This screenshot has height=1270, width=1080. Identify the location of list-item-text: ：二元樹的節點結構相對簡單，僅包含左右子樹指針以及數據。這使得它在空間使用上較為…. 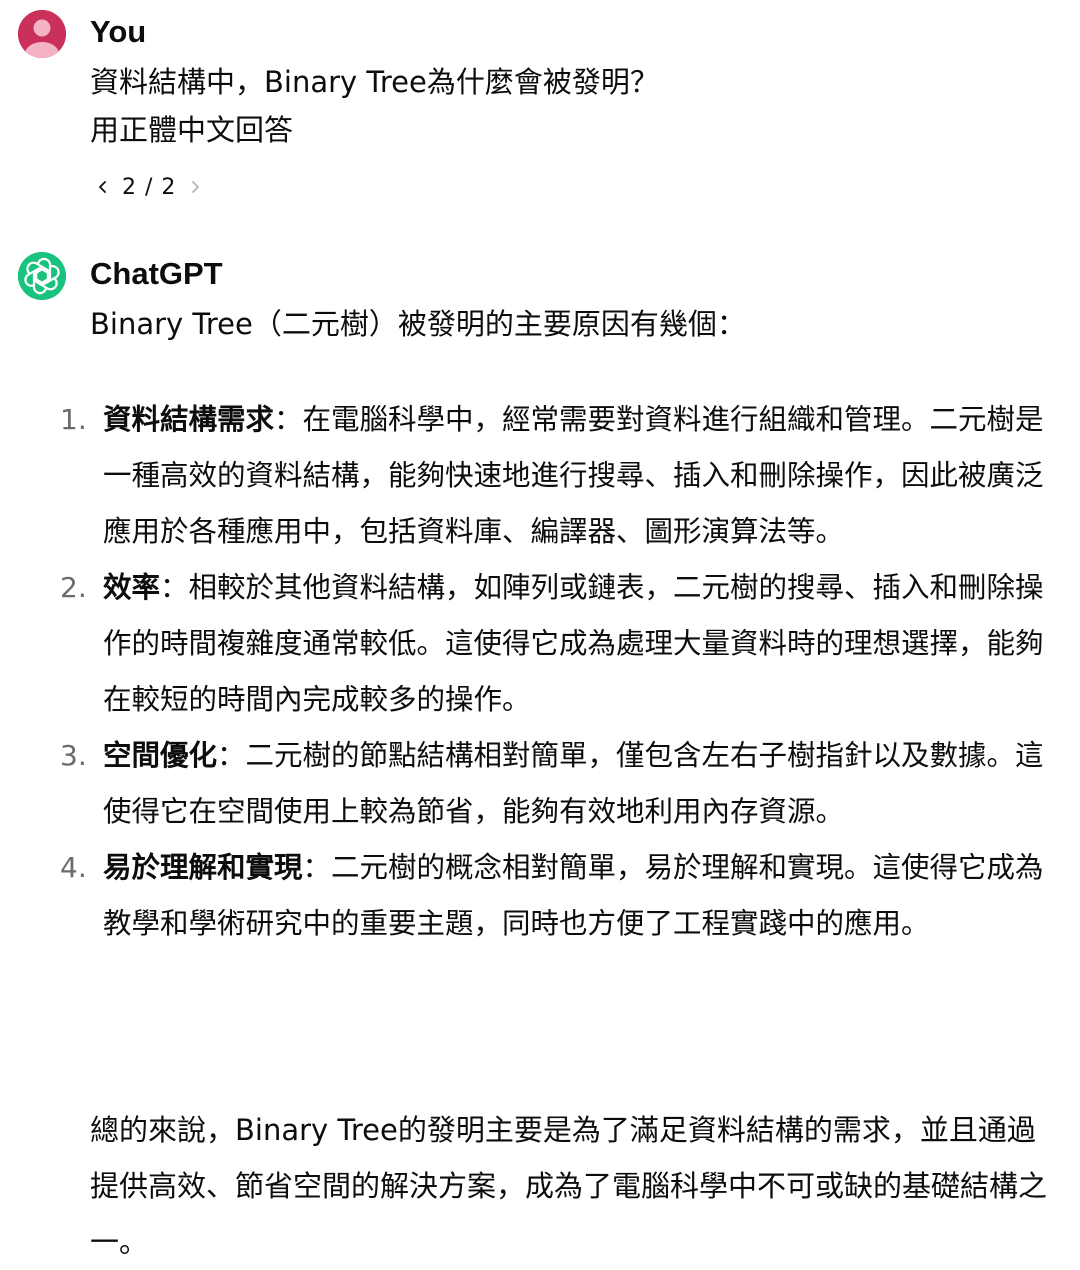
(573, 783).